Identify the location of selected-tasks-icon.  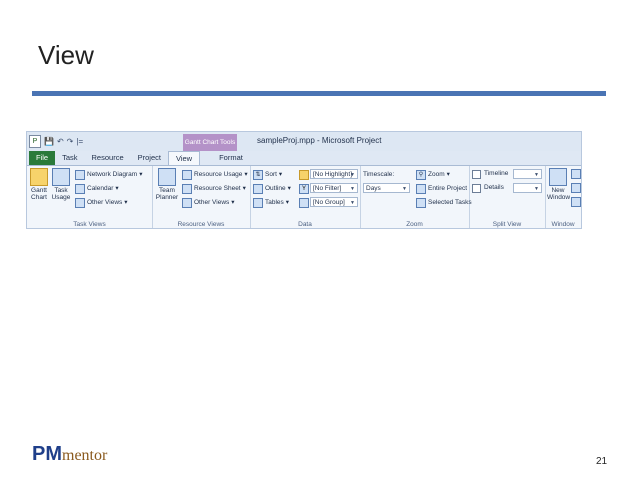
(421, 202).